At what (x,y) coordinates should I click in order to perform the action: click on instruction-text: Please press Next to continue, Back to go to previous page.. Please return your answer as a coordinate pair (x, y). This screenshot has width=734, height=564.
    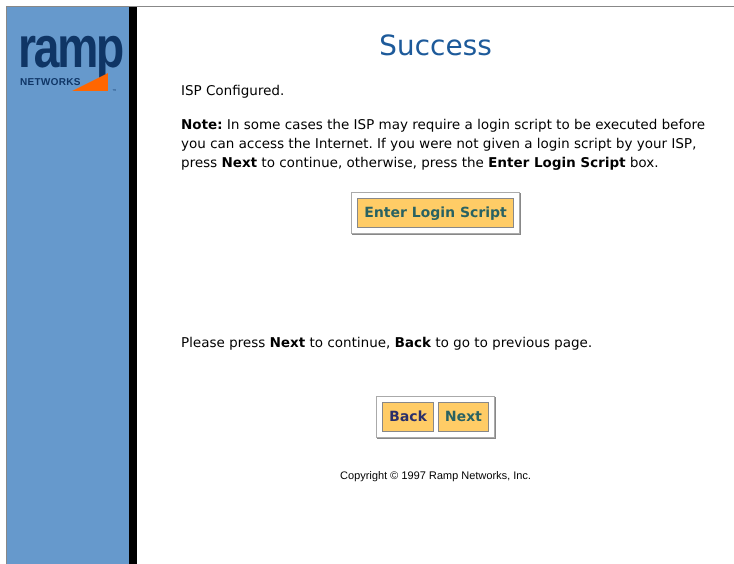
    Looking at the image, I should click on (387, 343).